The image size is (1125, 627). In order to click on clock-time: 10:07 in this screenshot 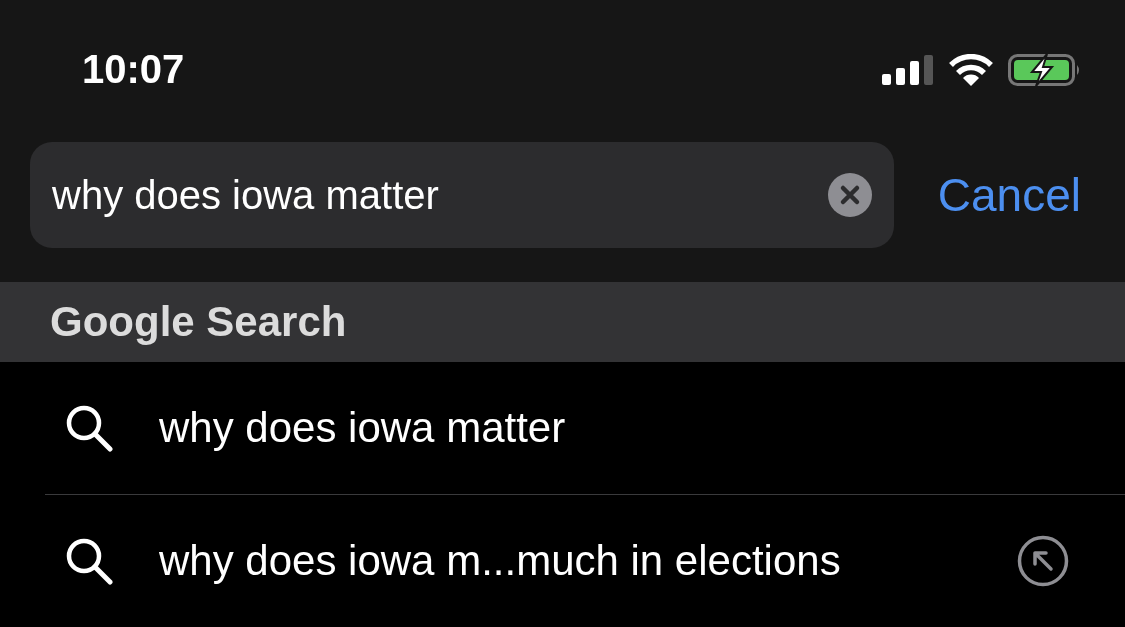, I will do `click(133, 69)`.